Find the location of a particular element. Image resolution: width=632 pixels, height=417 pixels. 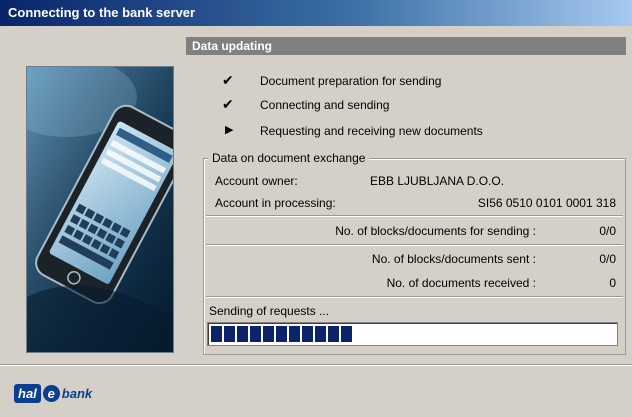

docs-received-label: No. of documents received : is located at coordinates (461, 283).